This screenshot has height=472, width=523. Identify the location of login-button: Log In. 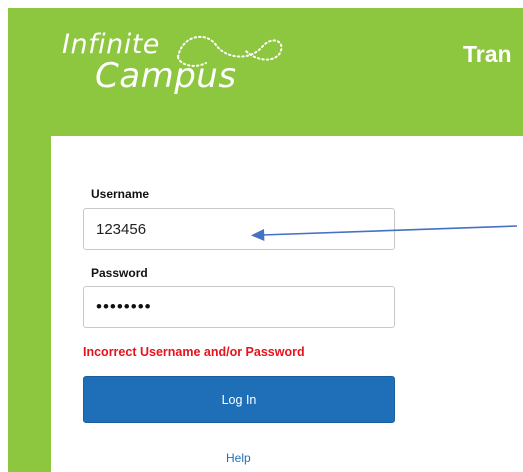
(239, 399).